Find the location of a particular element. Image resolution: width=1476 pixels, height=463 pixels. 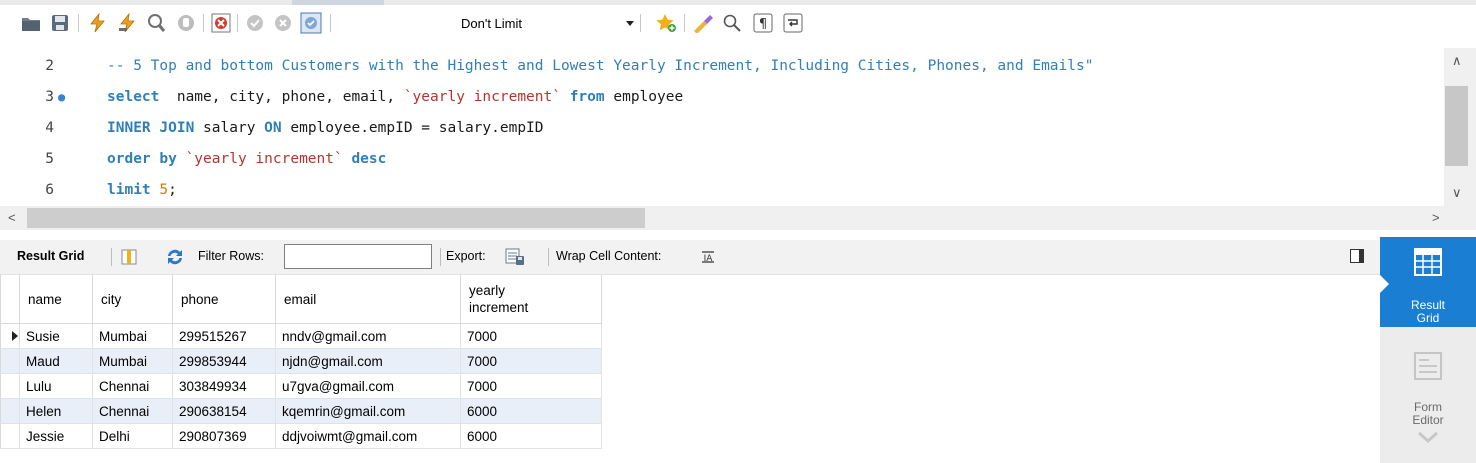

execute-icon is located at coordinates (97, 23).